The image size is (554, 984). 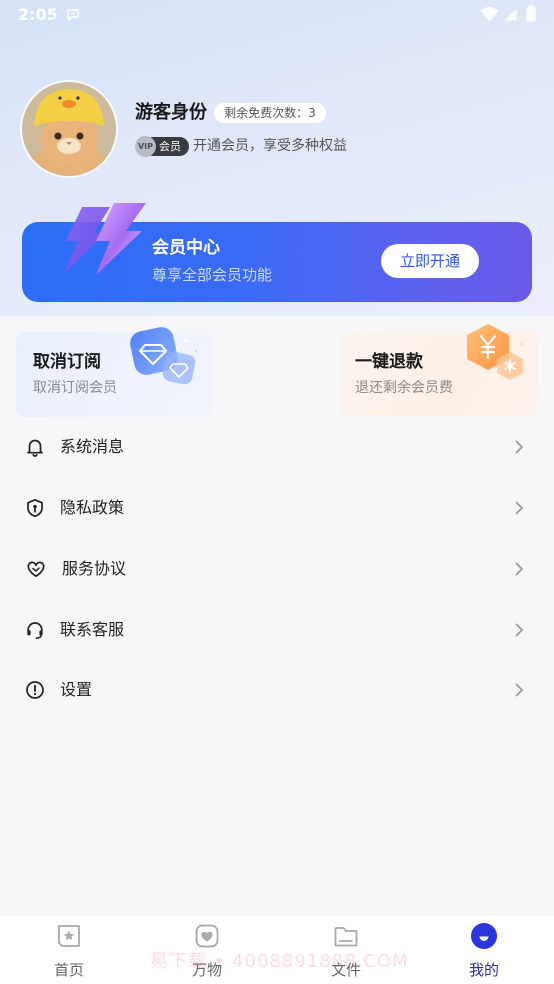 I want to click on nav-everything: 万物, so click(x=207, y=950).